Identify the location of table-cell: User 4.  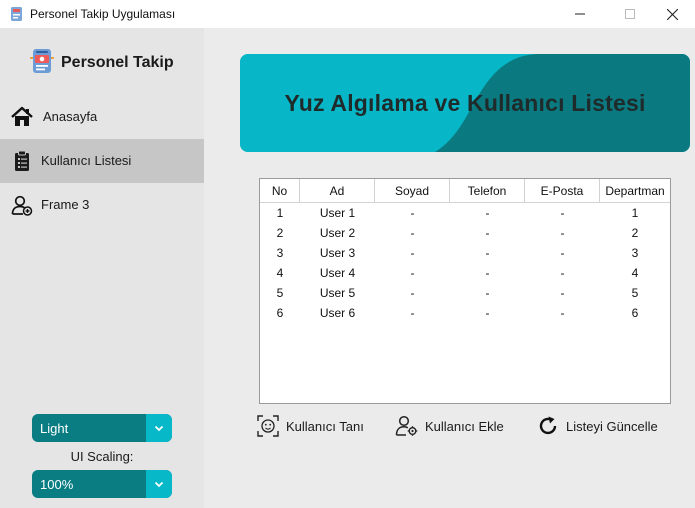
(337, 273).